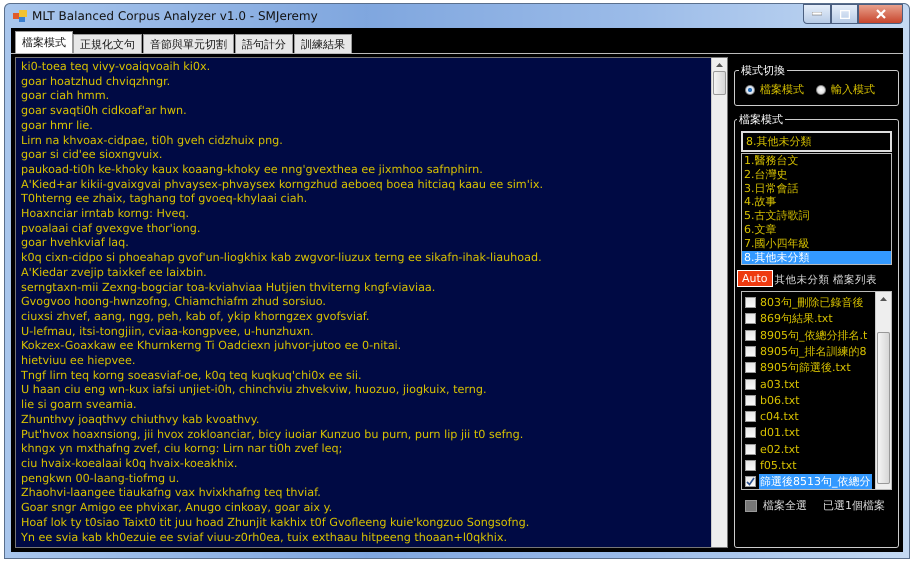  What do you see at coordinates (57, 126) in the screenshot?
I see `text-line: goar hmr lie.` at bounding box center [57, 126].